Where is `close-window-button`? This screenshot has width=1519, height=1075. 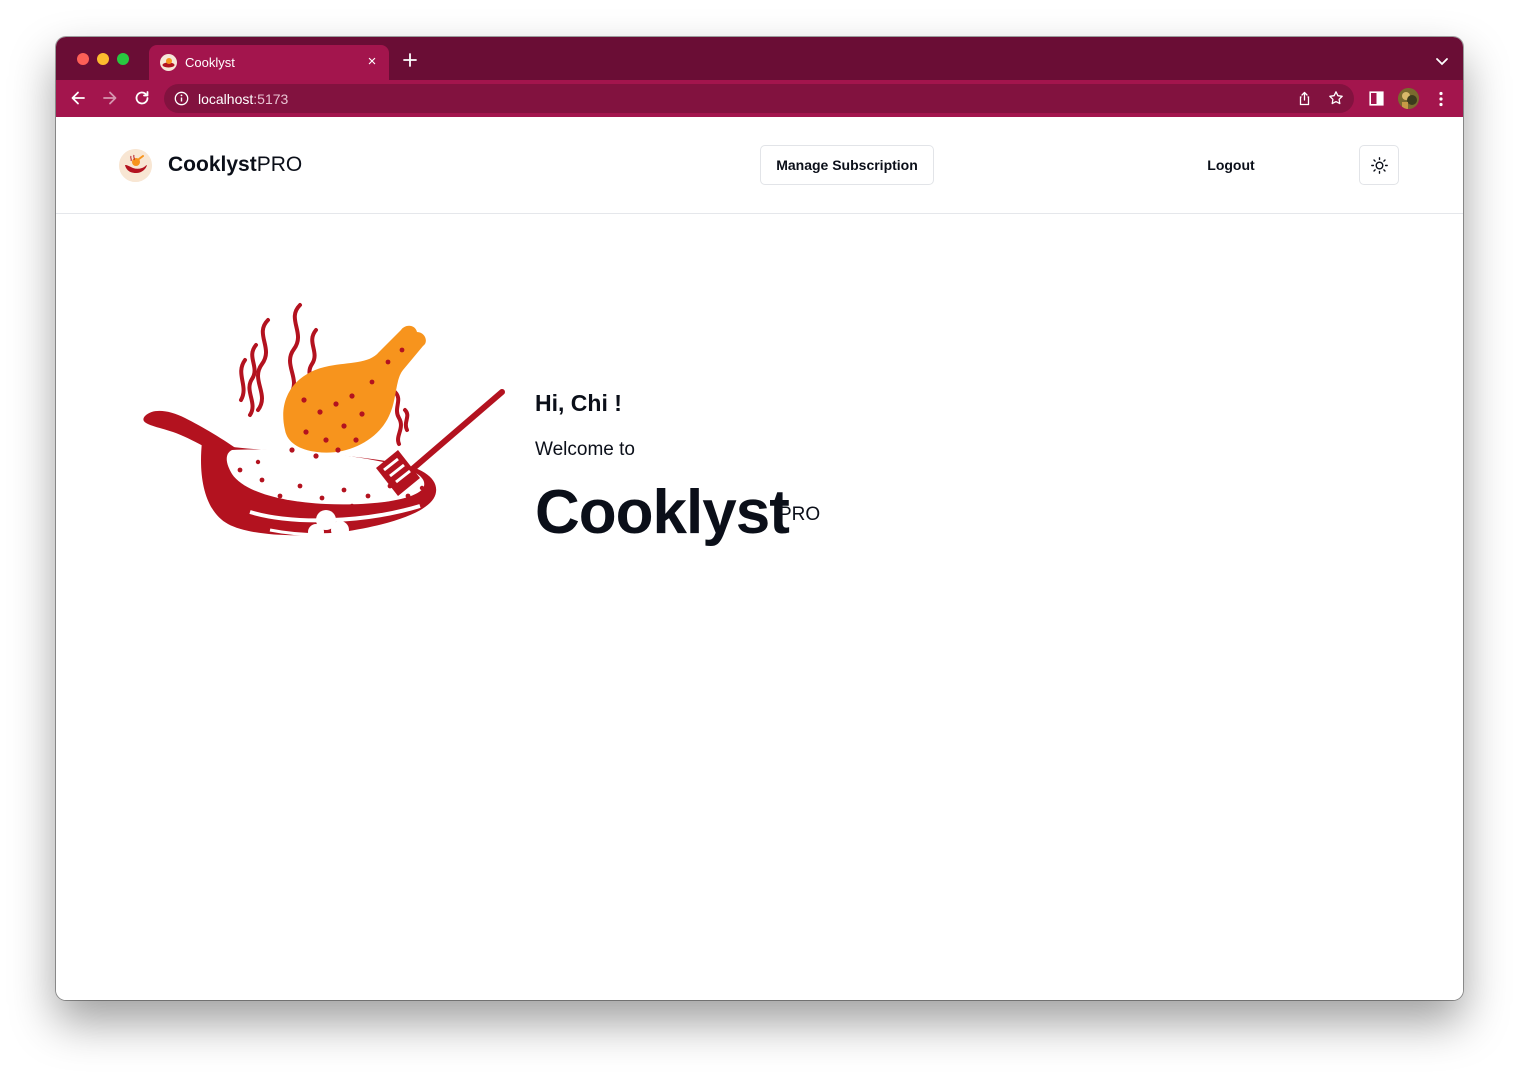 close-window-button is located at coordinates (83, 59).